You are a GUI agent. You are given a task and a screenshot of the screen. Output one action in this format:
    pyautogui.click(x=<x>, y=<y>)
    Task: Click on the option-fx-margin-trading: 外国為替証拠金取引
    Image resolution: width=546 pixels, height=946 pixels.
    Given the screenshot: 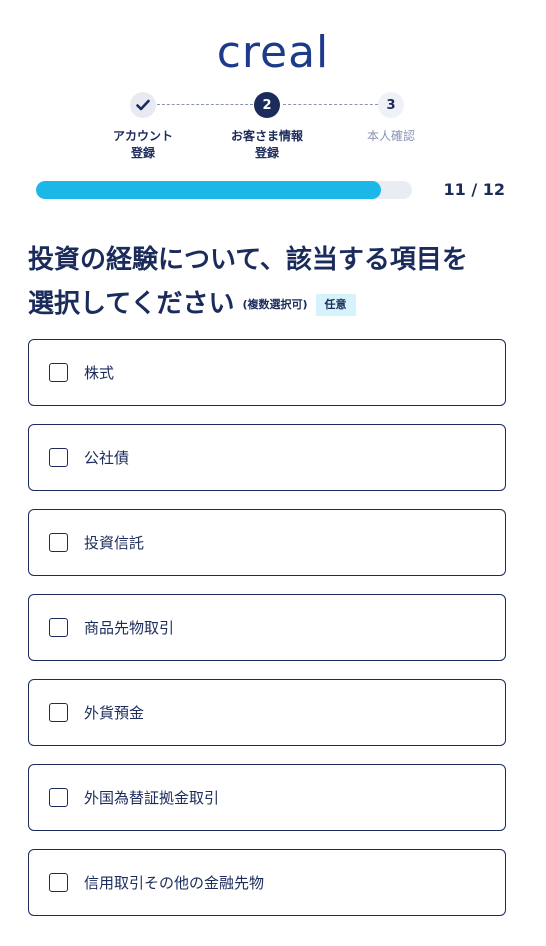 What is the action you would take?
    pyautogui.click(x=267, y=797)
    